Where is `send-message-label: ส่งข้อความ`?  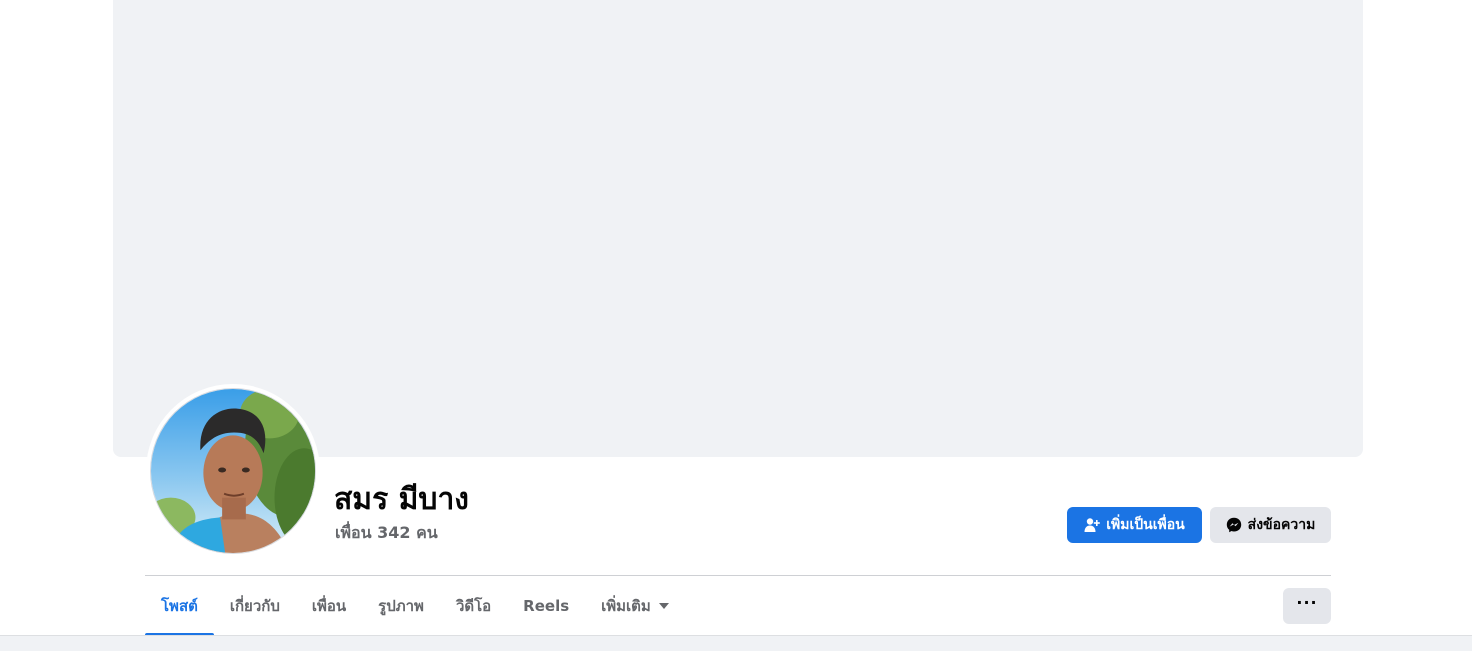
send-message-label: ส่งข้อความ is located at coordinates (1281, 525).